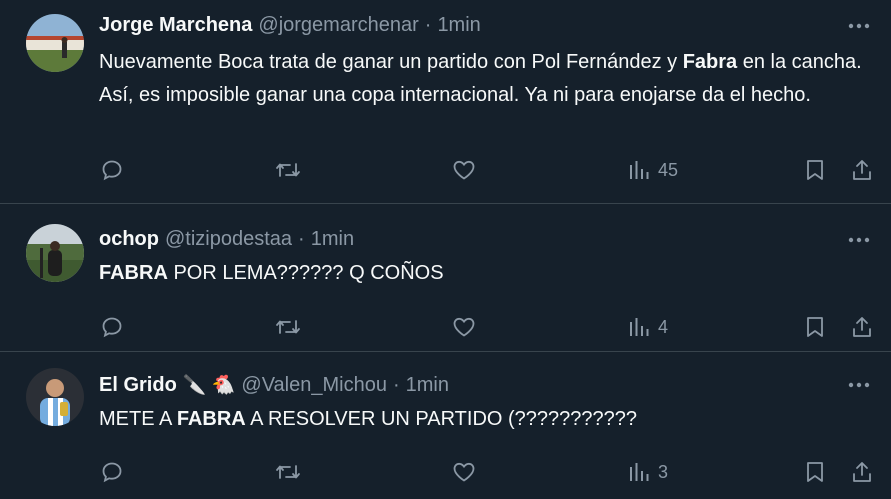 This screenshot has height=499, width=891. Describe the element at coordinates (129, 239) in the screenshot. I see `display-name: ochop` at that location.